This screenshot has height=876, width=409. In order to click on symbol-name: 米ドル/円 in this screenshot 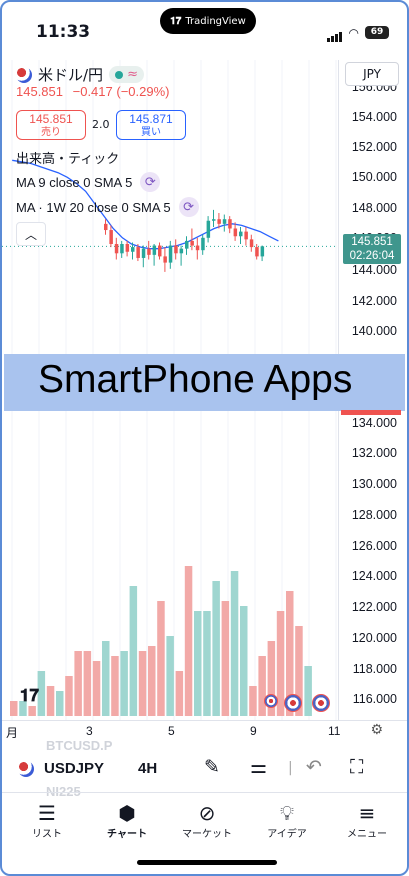, I will do `click(71, 75)`.